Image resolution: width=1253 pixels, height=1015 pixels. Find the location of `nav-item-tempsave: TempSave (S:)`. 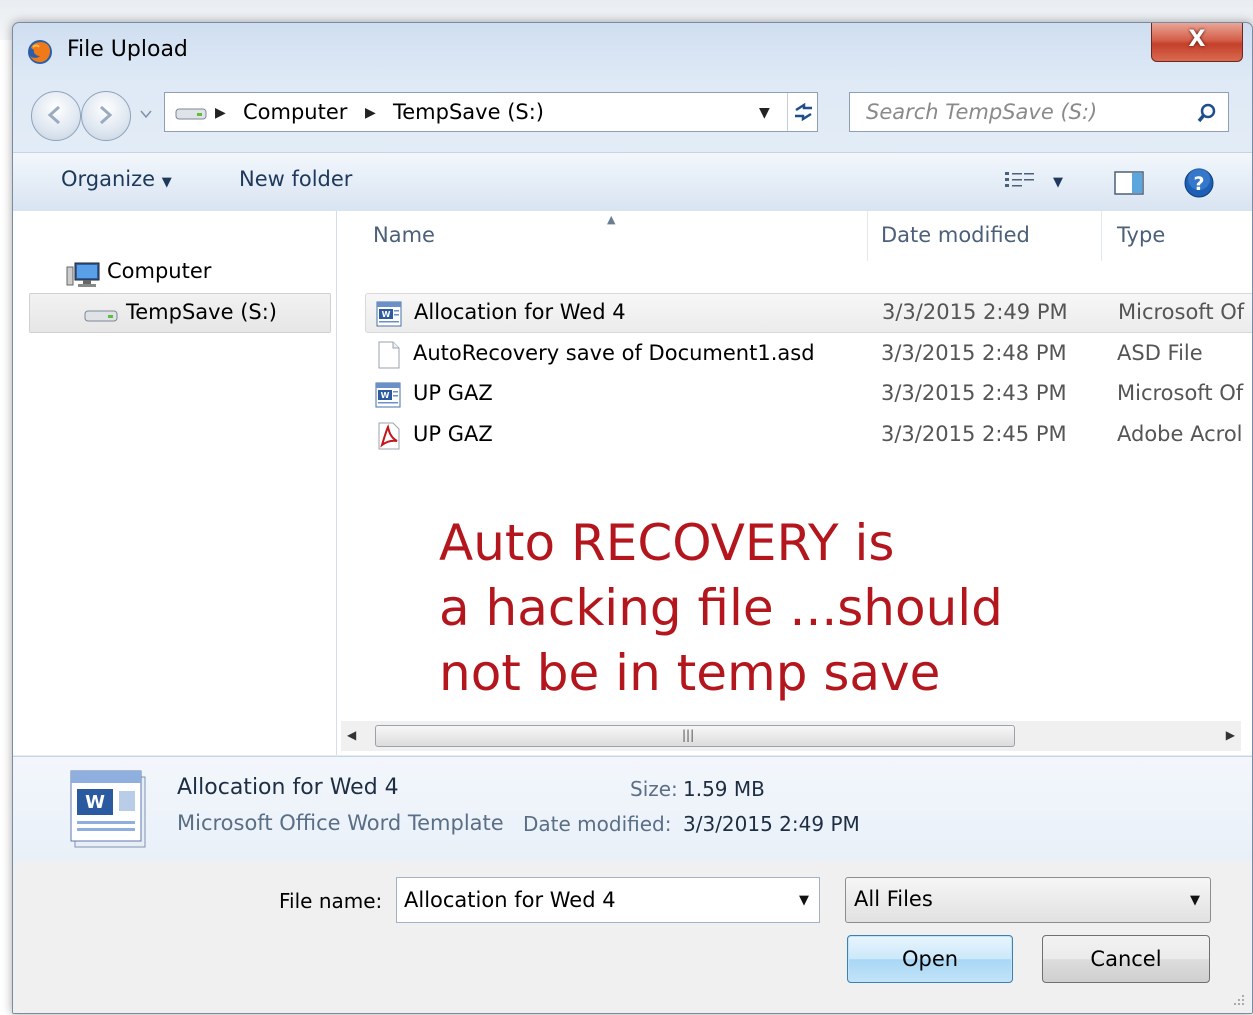

nav-item-tempsave: TempSave (S:) is located at coordinates (180, 313).